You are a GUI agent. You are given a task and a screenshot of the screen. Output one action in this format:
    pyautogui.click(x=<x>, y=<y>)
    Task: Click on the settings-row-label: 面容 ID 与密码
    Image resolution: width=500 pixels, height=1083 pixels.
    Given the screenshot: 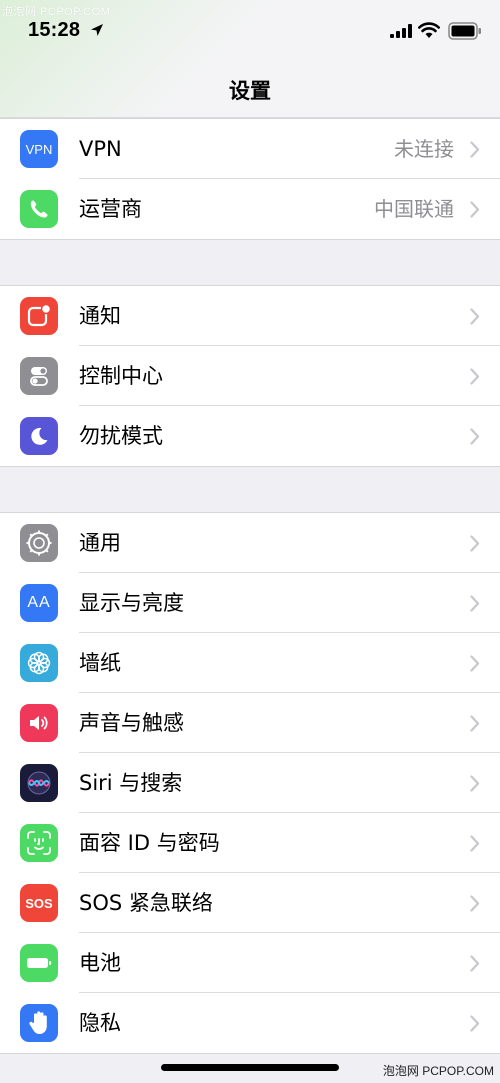 What is the action you would take?
    pyautogui.click(x=149, y=843)
    